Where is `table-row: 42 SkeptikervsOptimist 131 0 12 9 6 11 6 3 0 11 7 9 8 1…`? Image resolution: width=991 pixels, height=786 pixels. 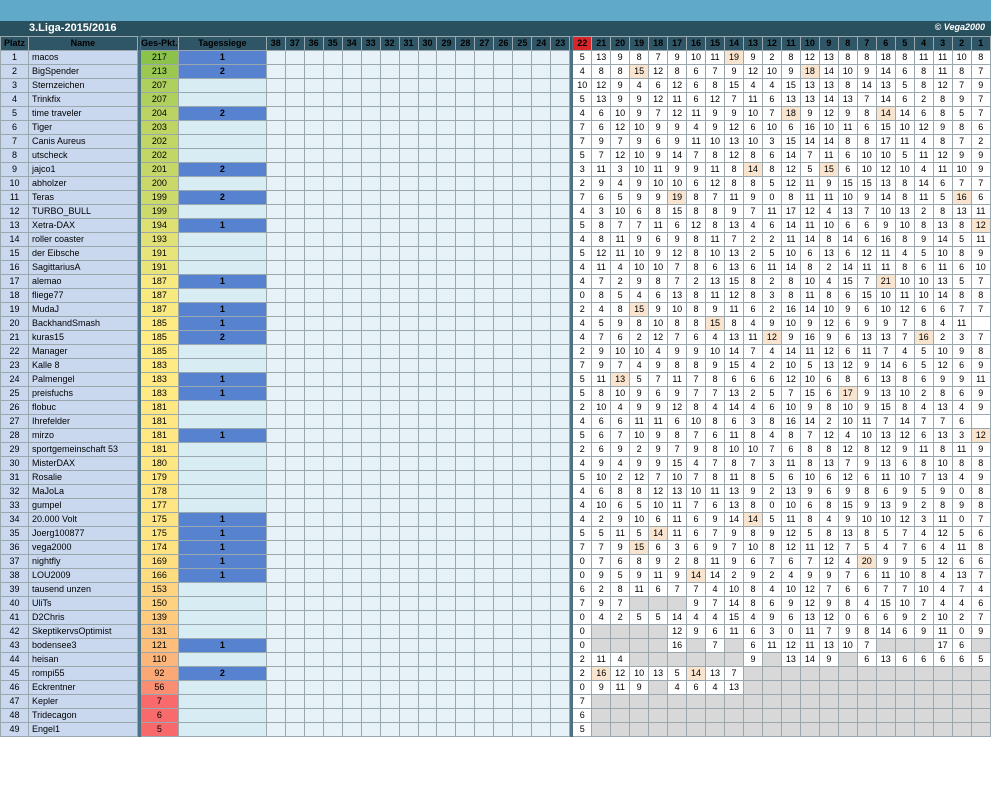
table-row: 42 SkeptikervsOptimist 131 0 12 9 6 11 6 3 0 11 7 9 8 1… is located at coordinates (495, 631).